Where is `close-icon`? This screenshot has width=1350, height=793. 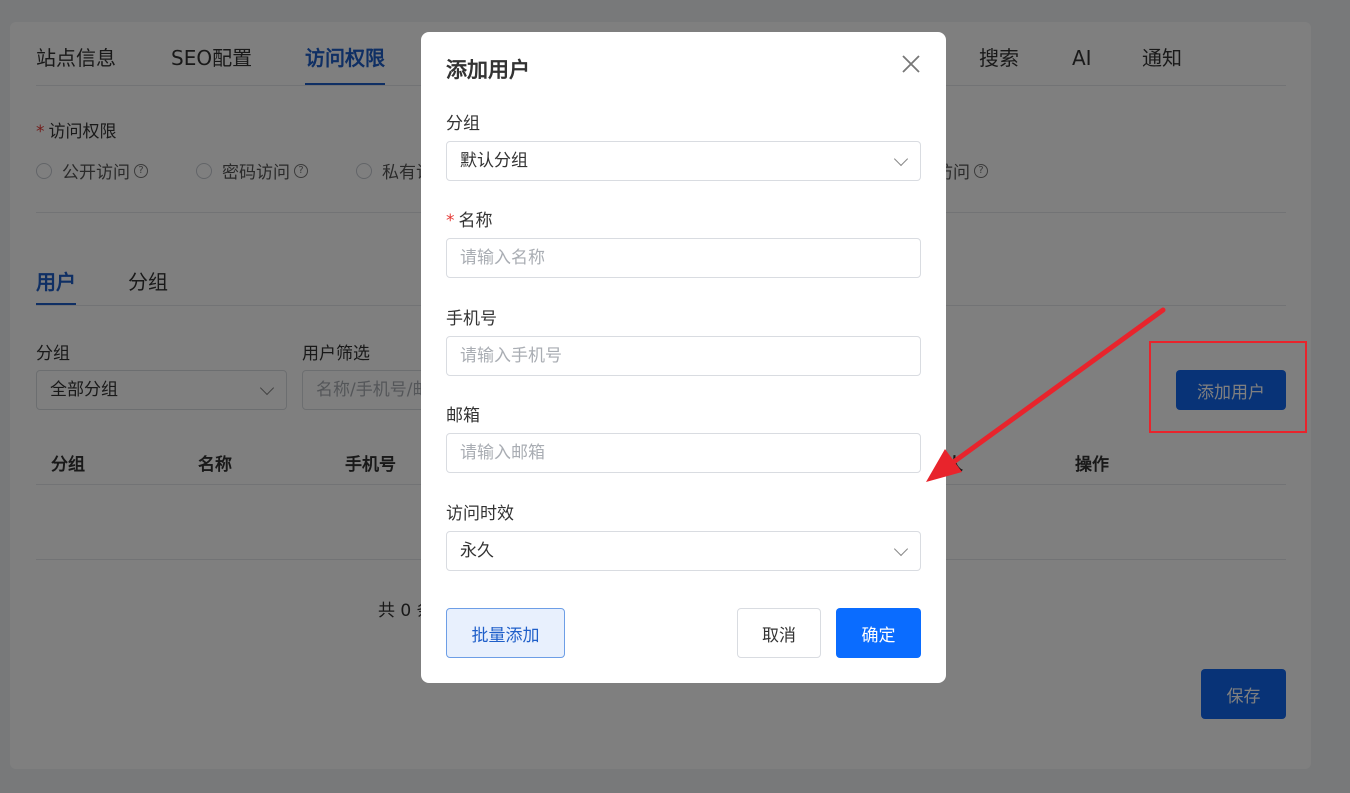 close-icon is located at coordinates (911, 64).